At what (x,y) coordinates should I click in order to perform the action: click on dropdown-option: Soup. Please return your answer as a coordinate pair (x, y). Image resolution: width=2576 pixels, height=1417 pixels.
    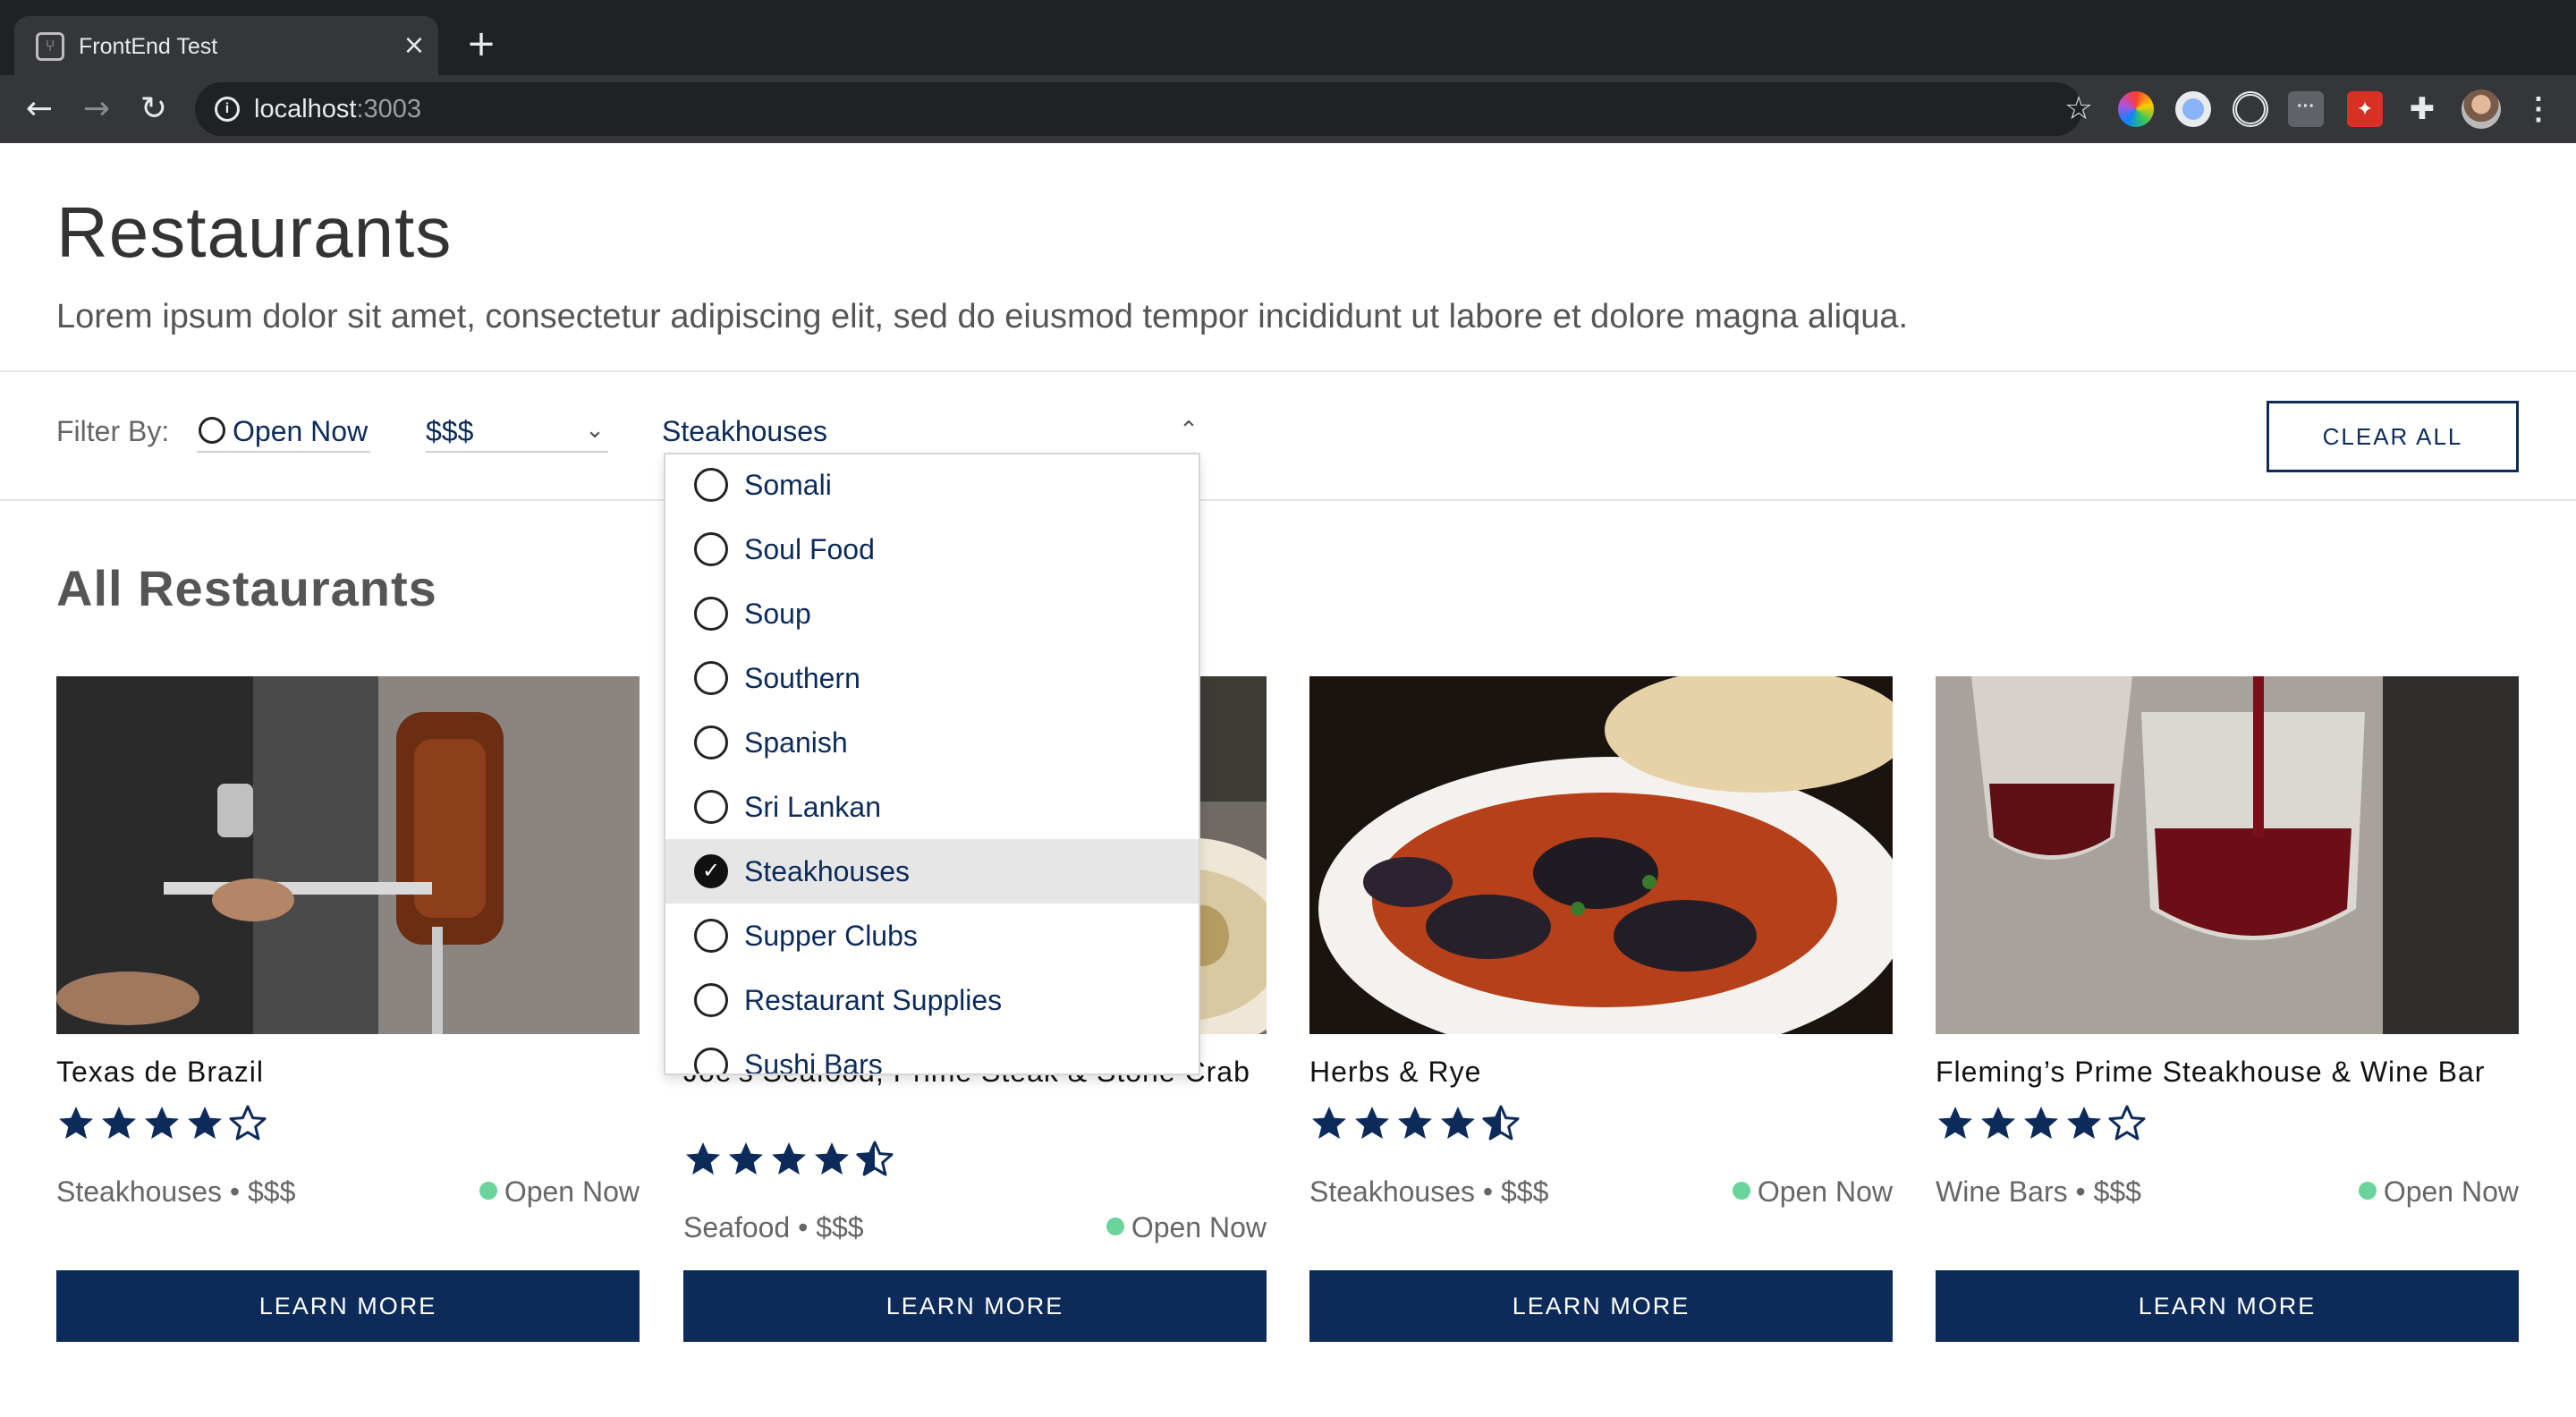
    Looking at the image, I should click on (932, 613).